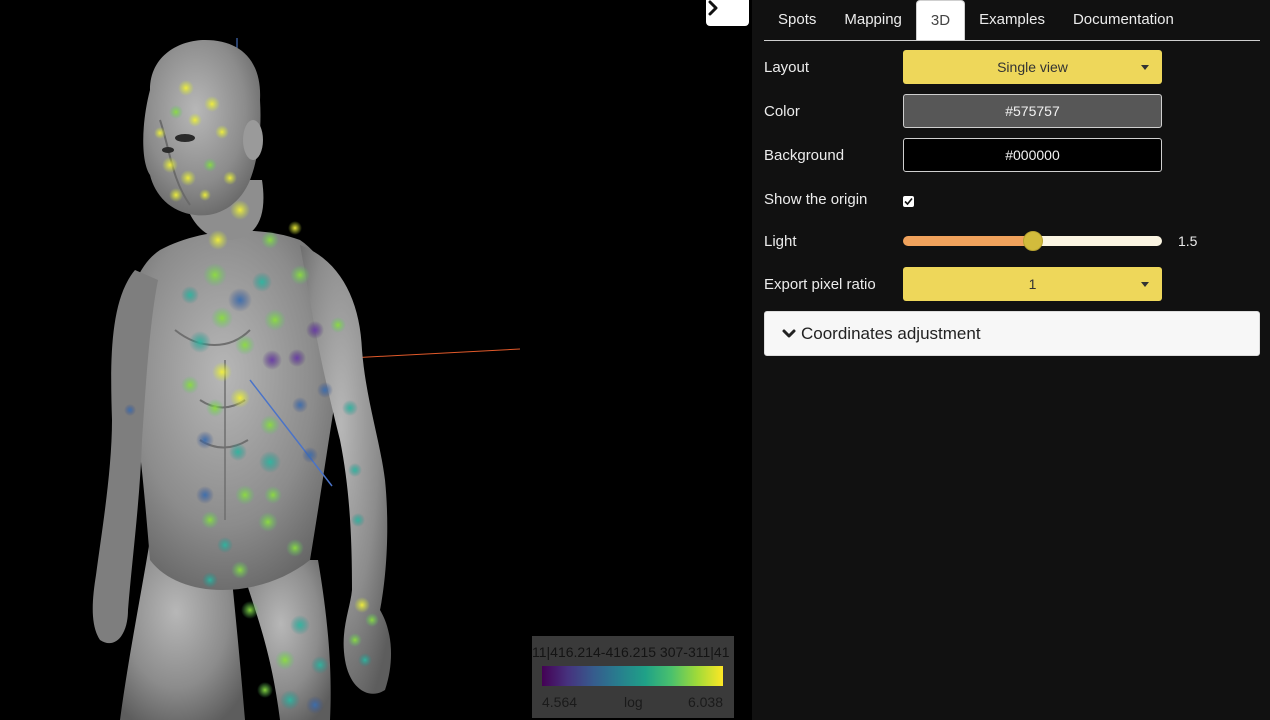  What do you see at coordinates (873, 20) in the screenshot?
I see `tab-mapping: Mapping` at bounding box center [873, 20].